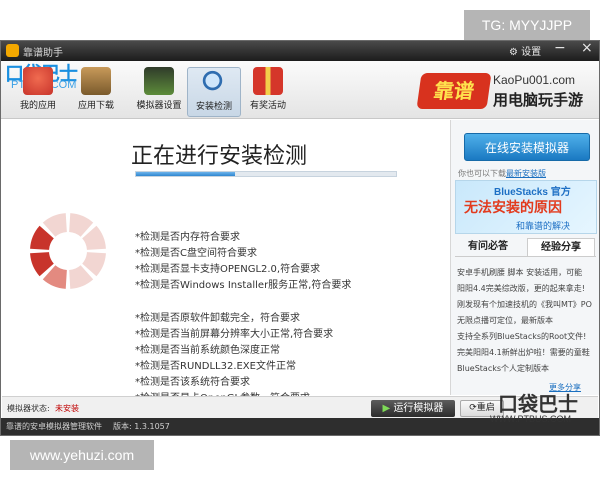 The height and width of the screenshot is (480, 600). I want to click on share-item: 完美阳阳4.1新鲜出炉啦！需要的童鞋, so click(523, 352).